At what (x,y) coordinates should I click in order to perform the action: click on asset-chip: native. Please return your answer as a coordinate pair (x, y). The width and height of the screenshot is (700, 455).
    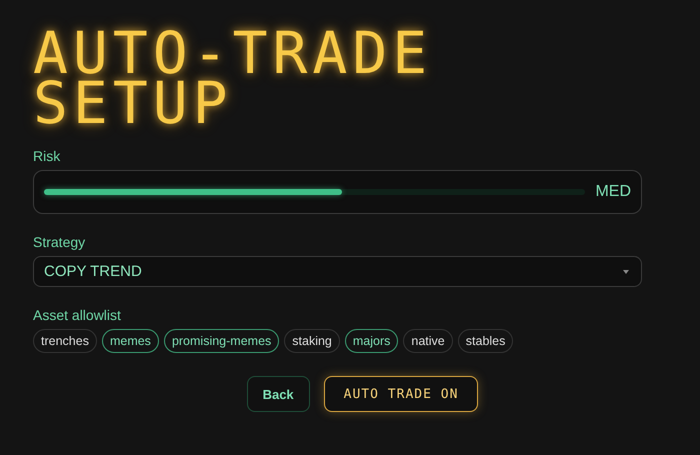
    Looking at the image, I should click on (428, 341).